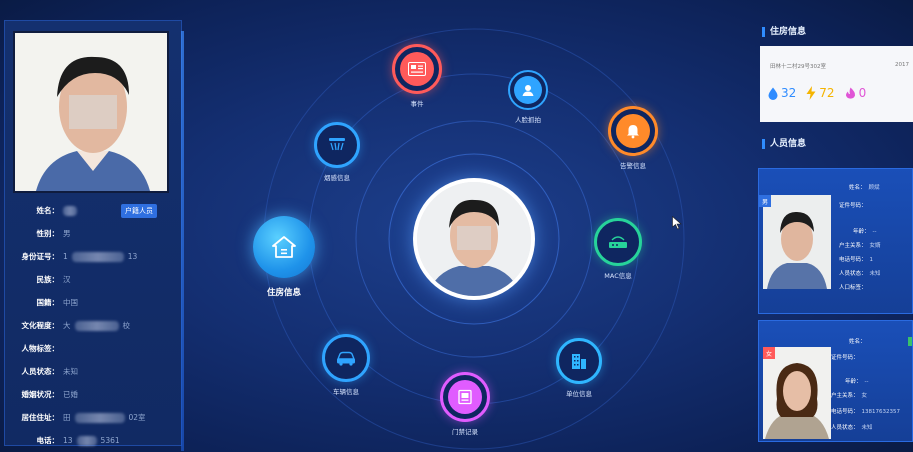  I want to click on info-row-name: 姓名： 户籍人员, so click(94, 210).